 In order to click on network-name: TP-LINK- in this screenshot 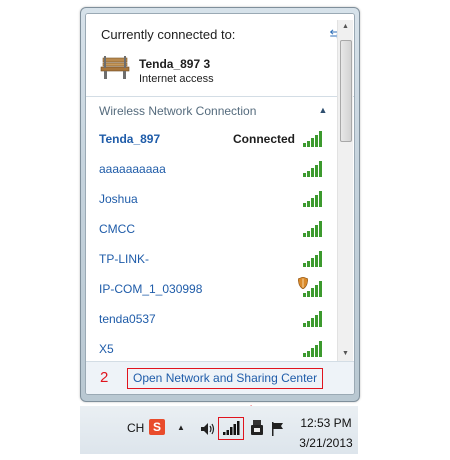, I will do `click(124, 259)`.